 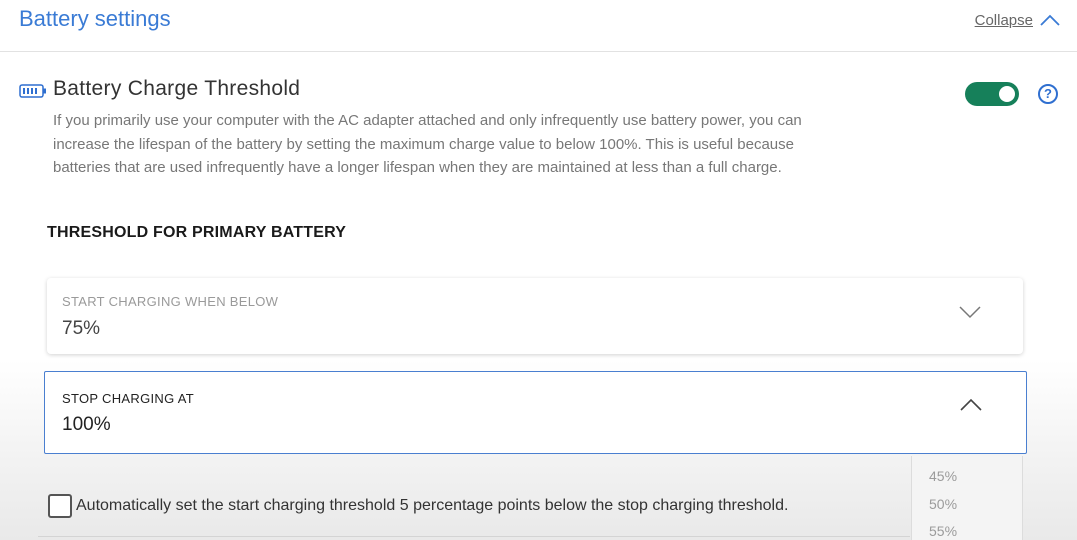 I want to click on stop-charging-value: 100%, so click(x=86, y=424).